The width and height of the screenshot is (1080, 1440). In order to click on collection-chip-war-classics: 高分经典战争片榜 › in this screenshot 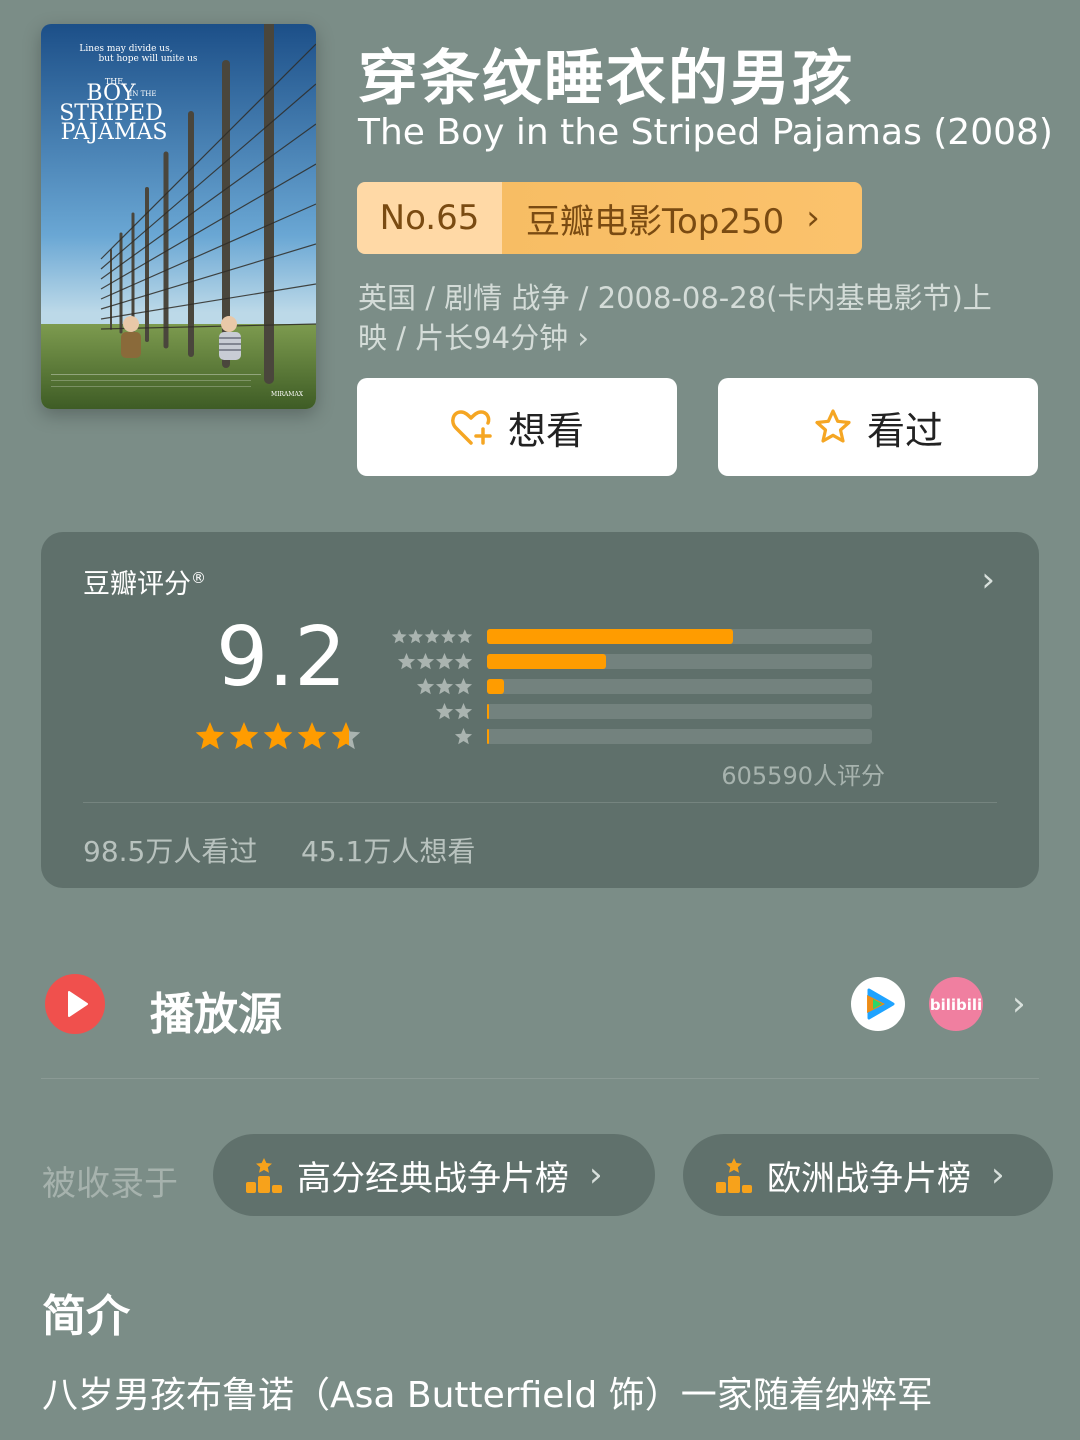, I will do `click(434, 1175)`.